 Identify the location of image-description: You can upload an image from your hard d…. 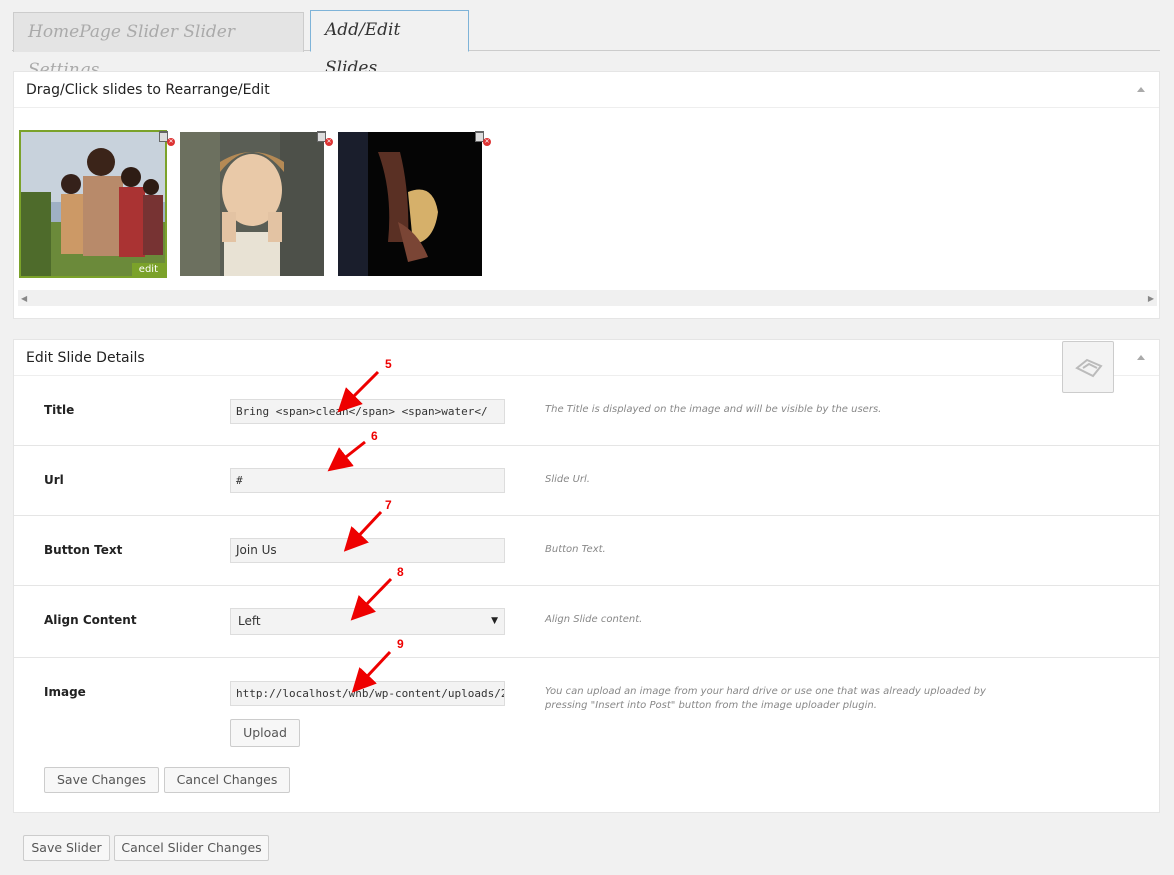
(765, 698).